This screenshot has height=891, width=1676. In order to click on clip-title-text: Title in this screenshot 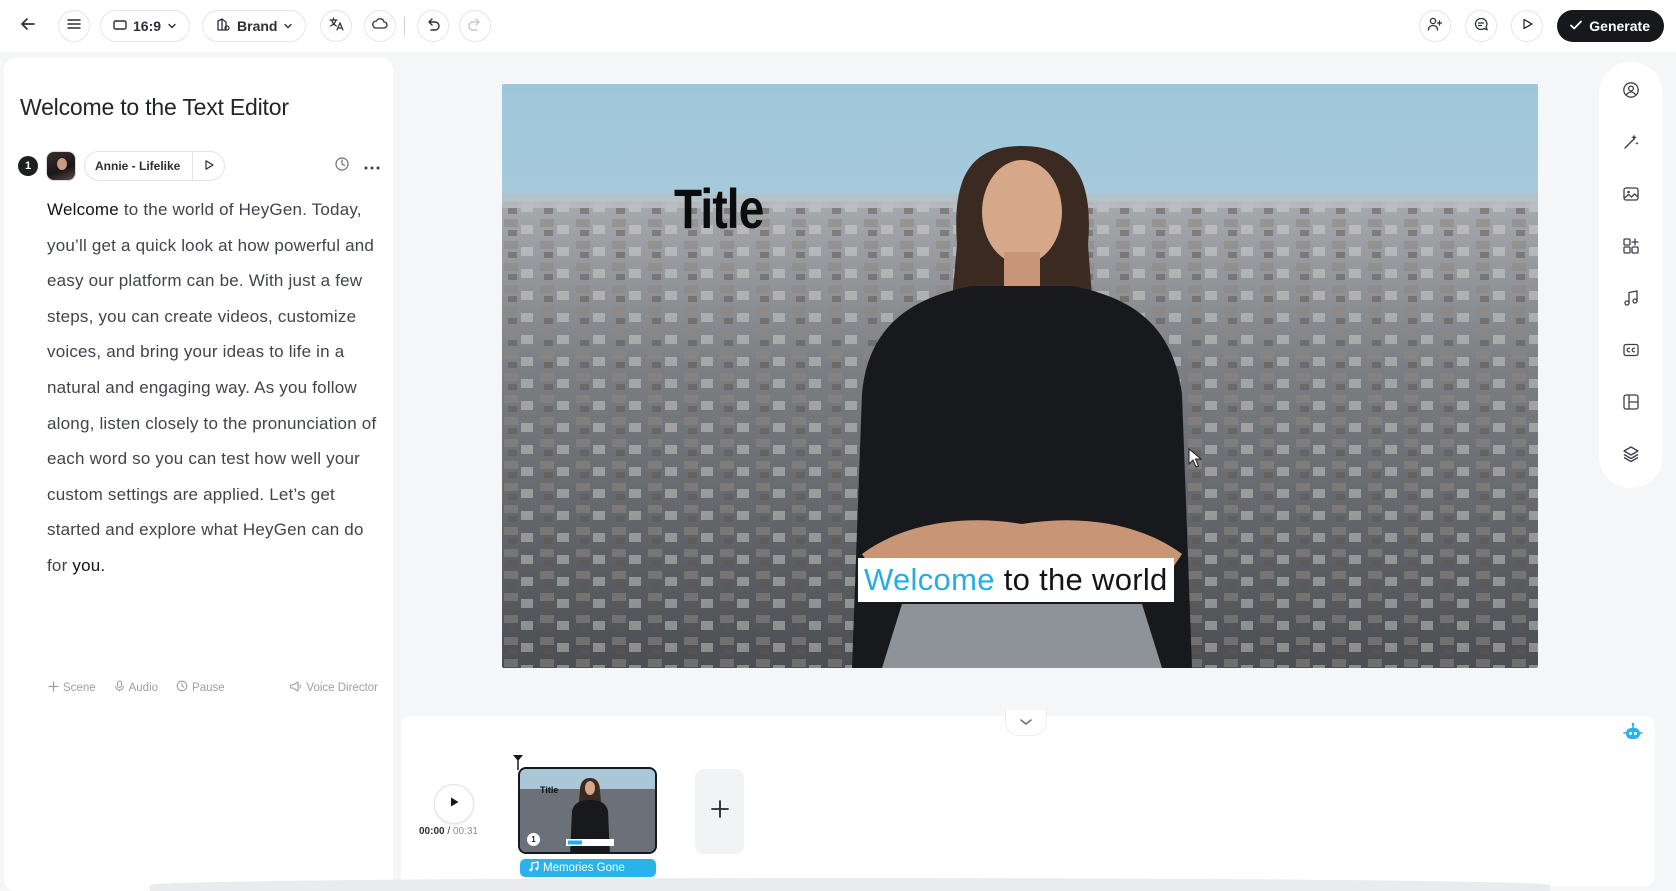, I will do `click(549, 790)`.